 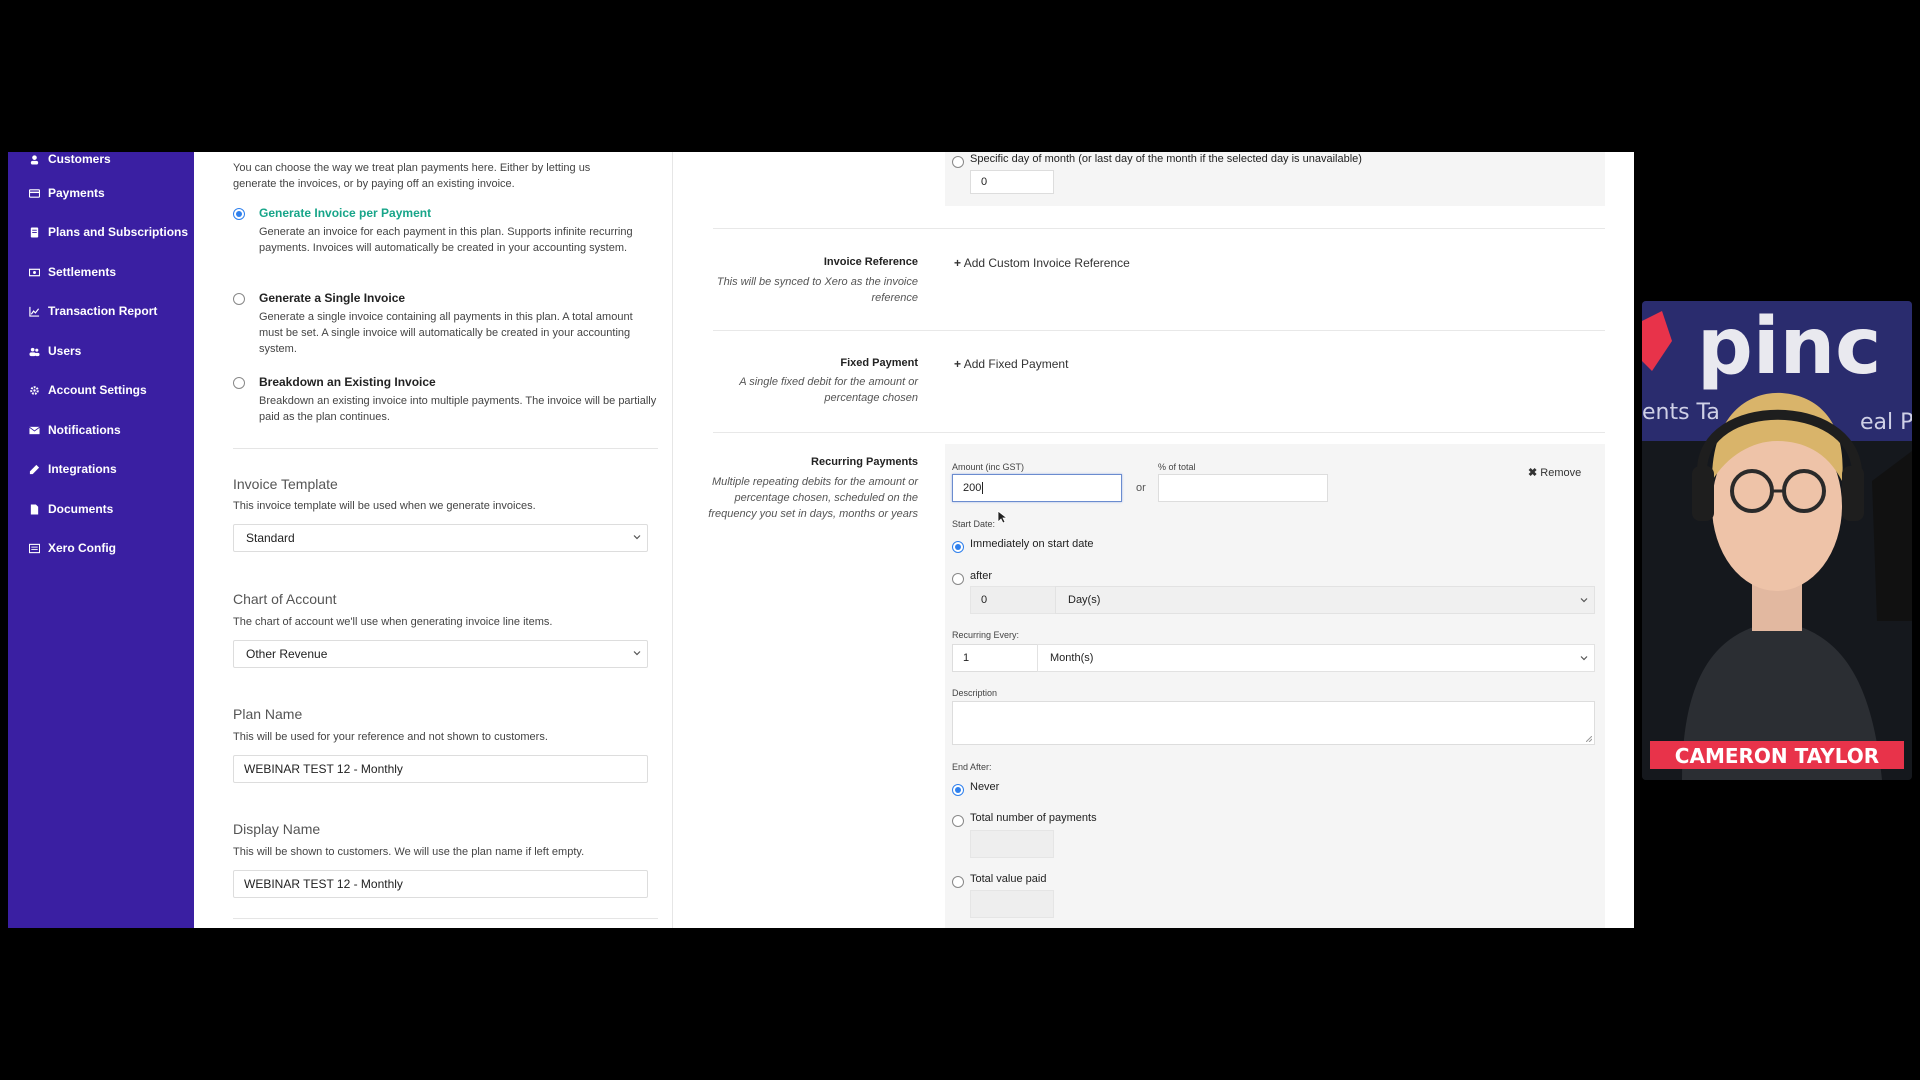 What do you see at coordinates (440, 654) in the screenshot?
I see `chart-of-account-select: Other Revenue` at bounding box center [440, 654].